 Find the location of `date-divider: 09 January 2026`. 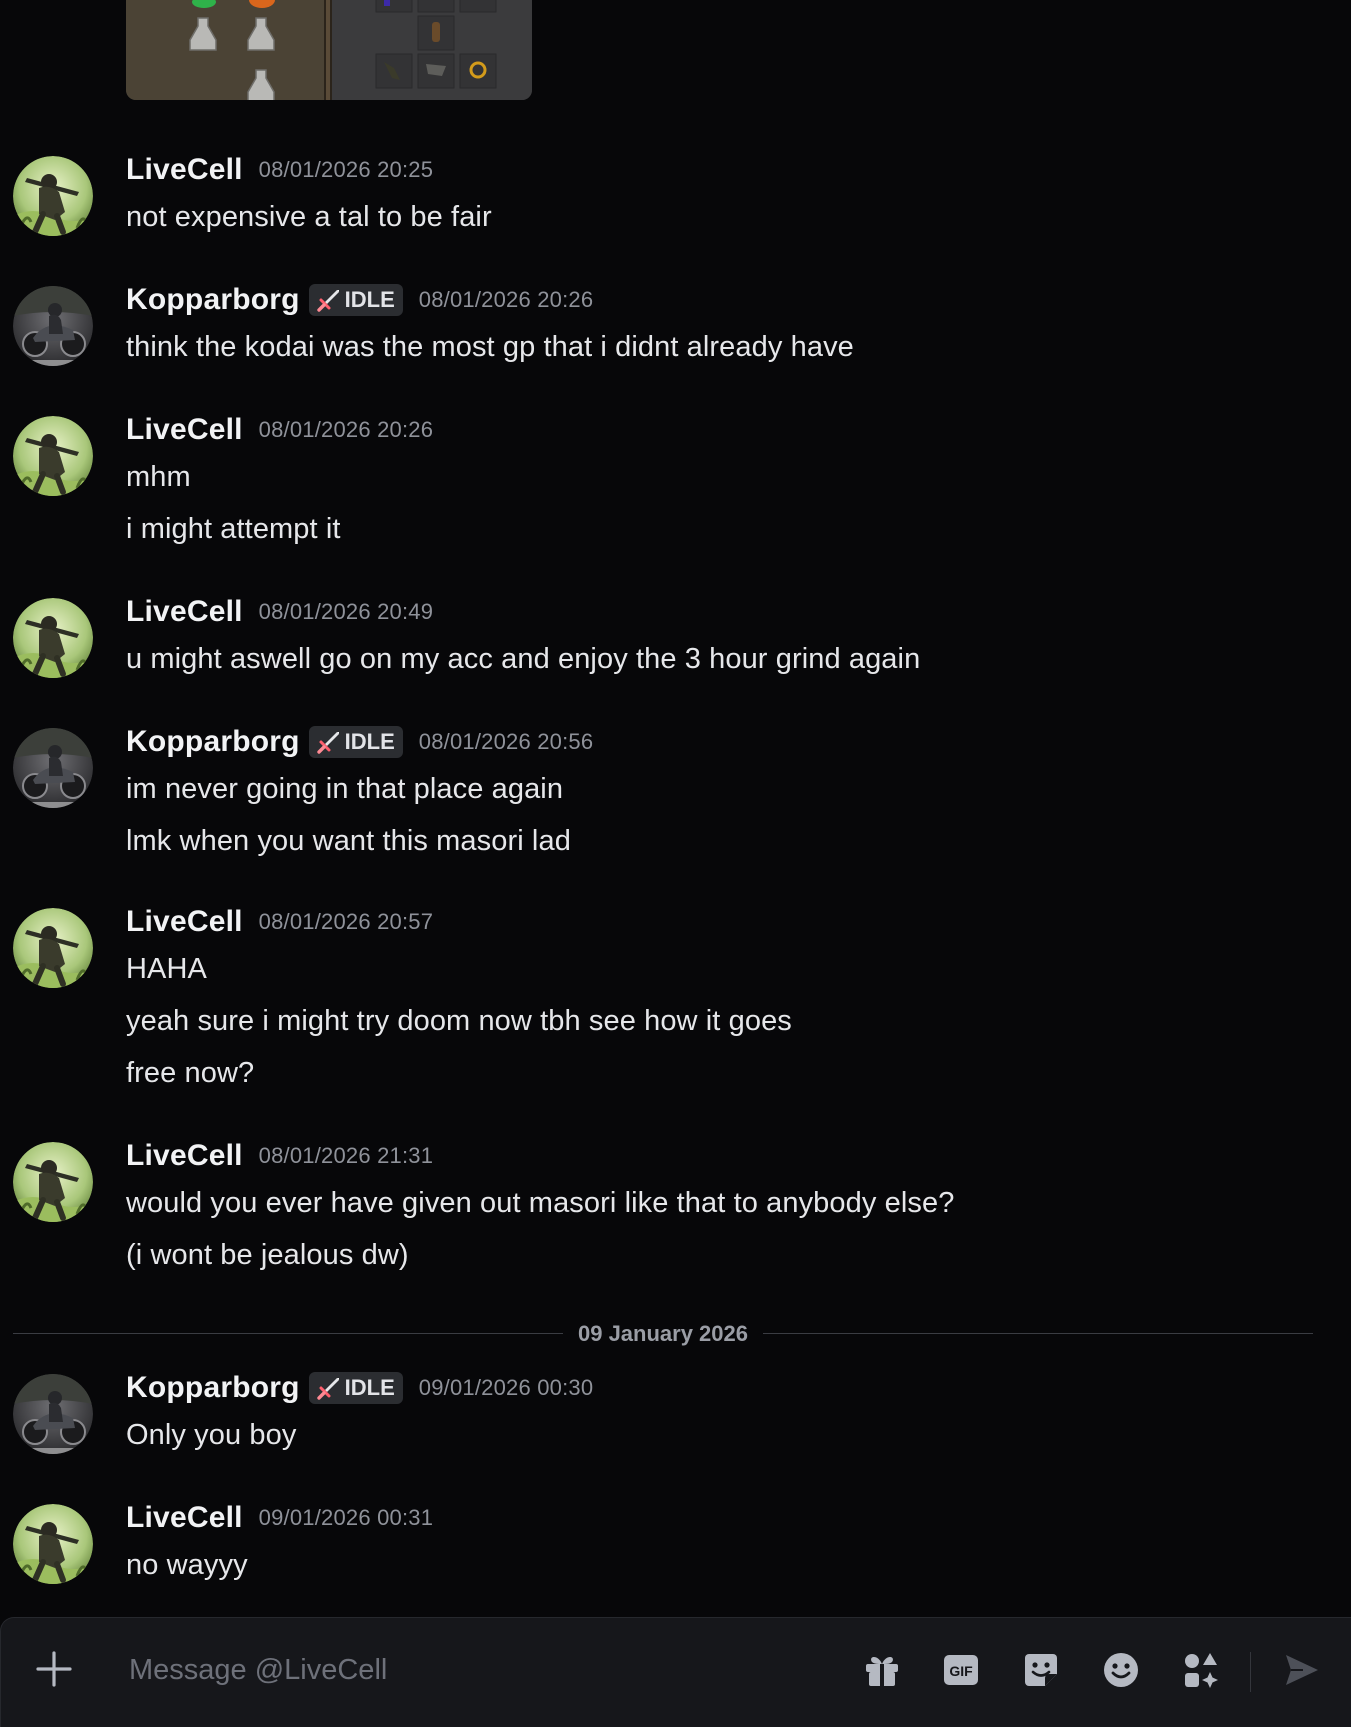

date-divider: 09 January 2026 is located at coordinates (663, 1333).